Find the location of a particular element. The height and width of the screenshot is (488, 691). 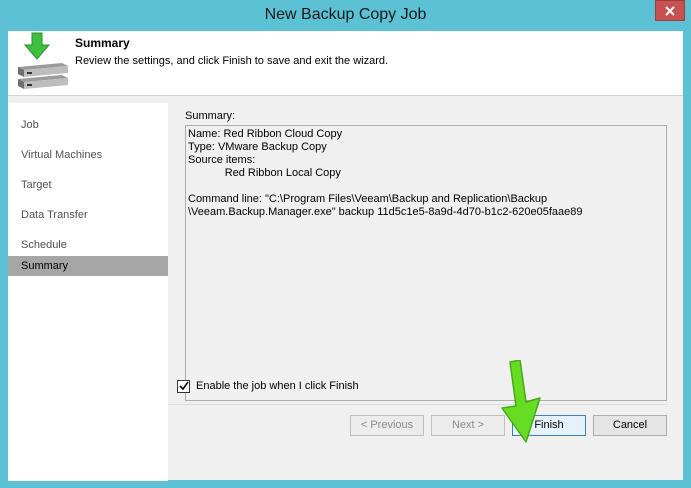

previous-button: < Previous is located at coordinates (387, 425).